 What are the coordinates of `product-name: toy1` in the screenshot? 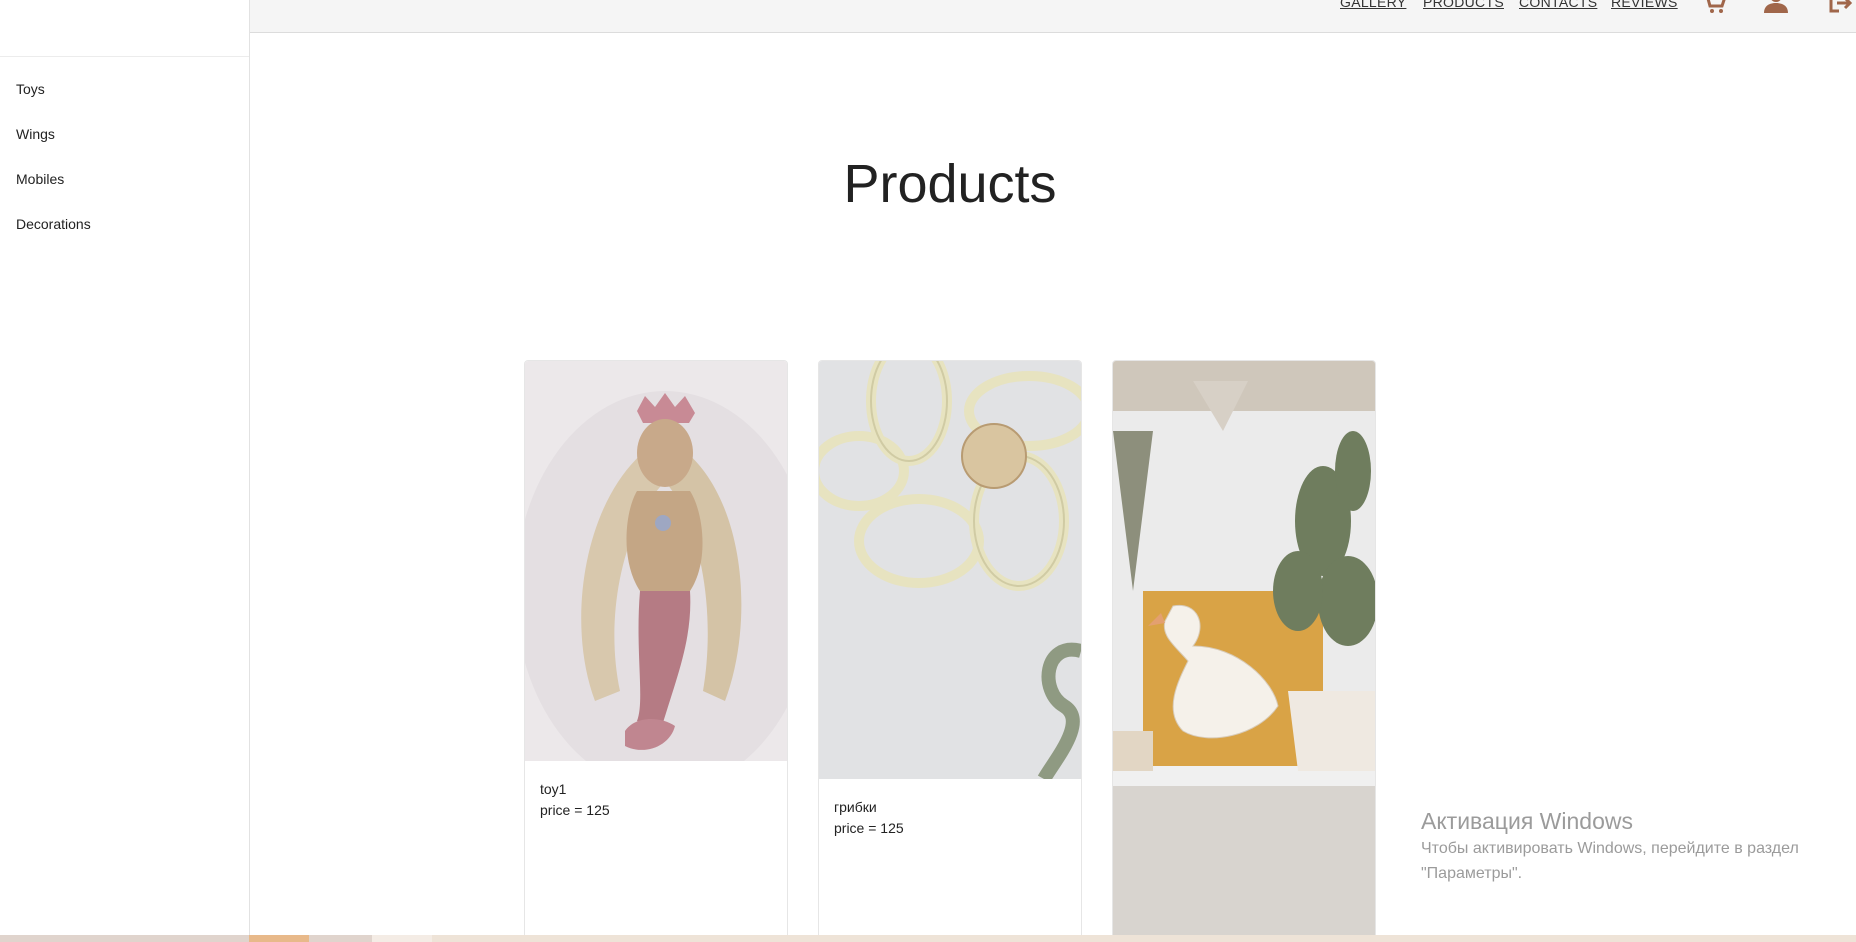 It's located at (553, 789).